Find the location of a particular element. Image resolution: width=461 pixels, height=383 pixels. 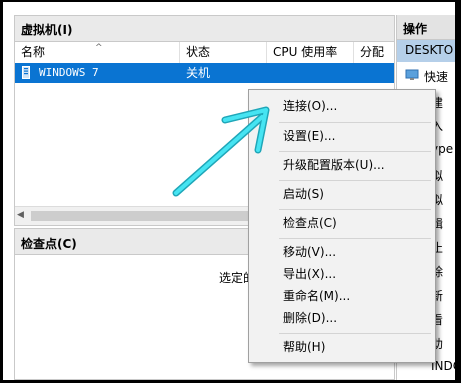

table-row: WINDOWS 7 关机 is located at coordinates (204, 73).